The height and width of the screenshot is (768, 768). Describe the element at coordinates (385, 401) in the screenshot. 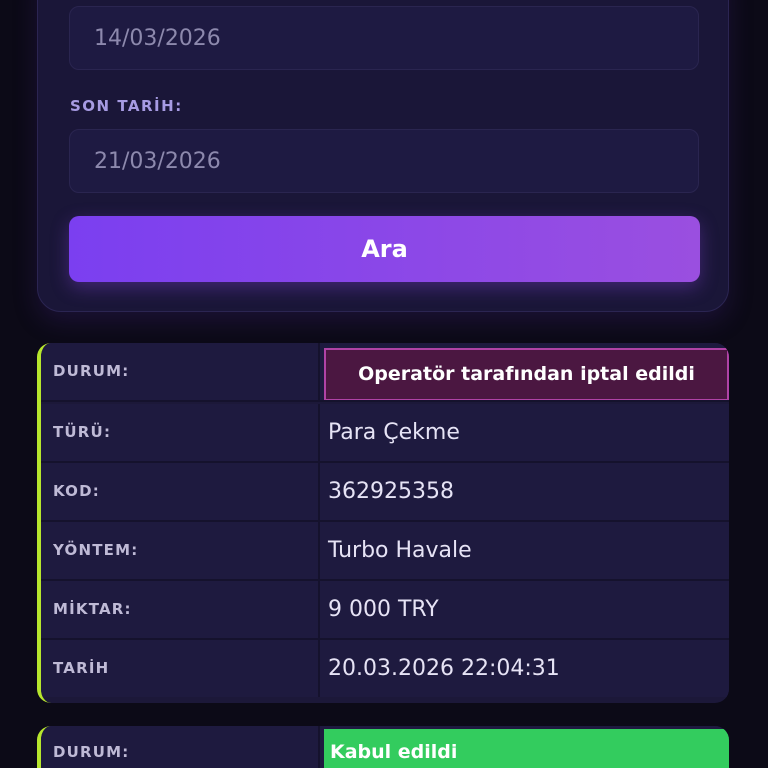

I see `row-divider` at that location.